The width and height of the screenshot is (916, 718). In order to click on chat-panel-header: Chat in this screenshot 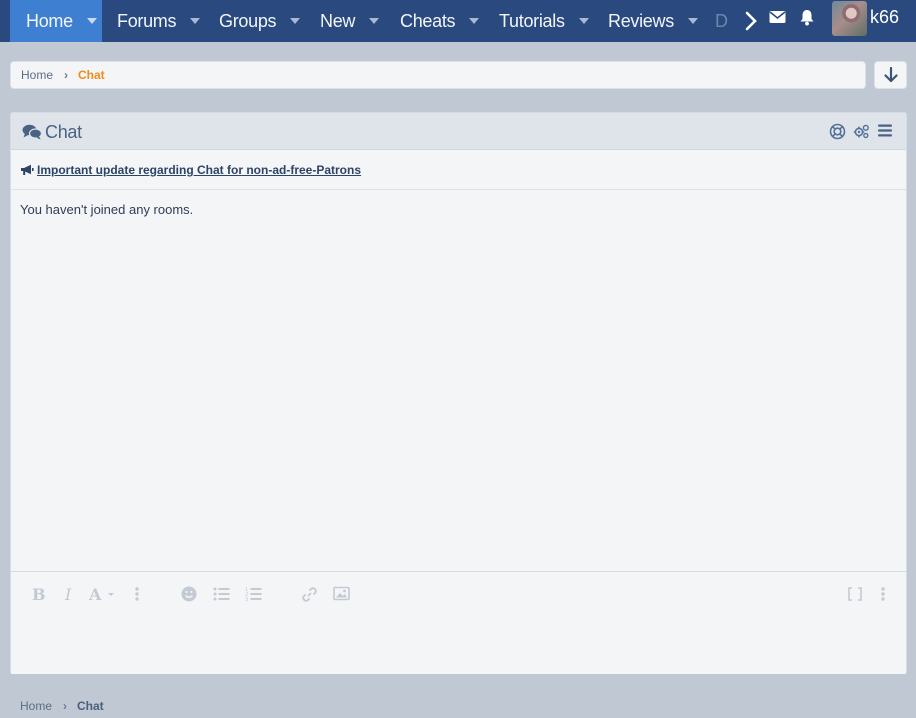, I will do `click(458, 131)`.